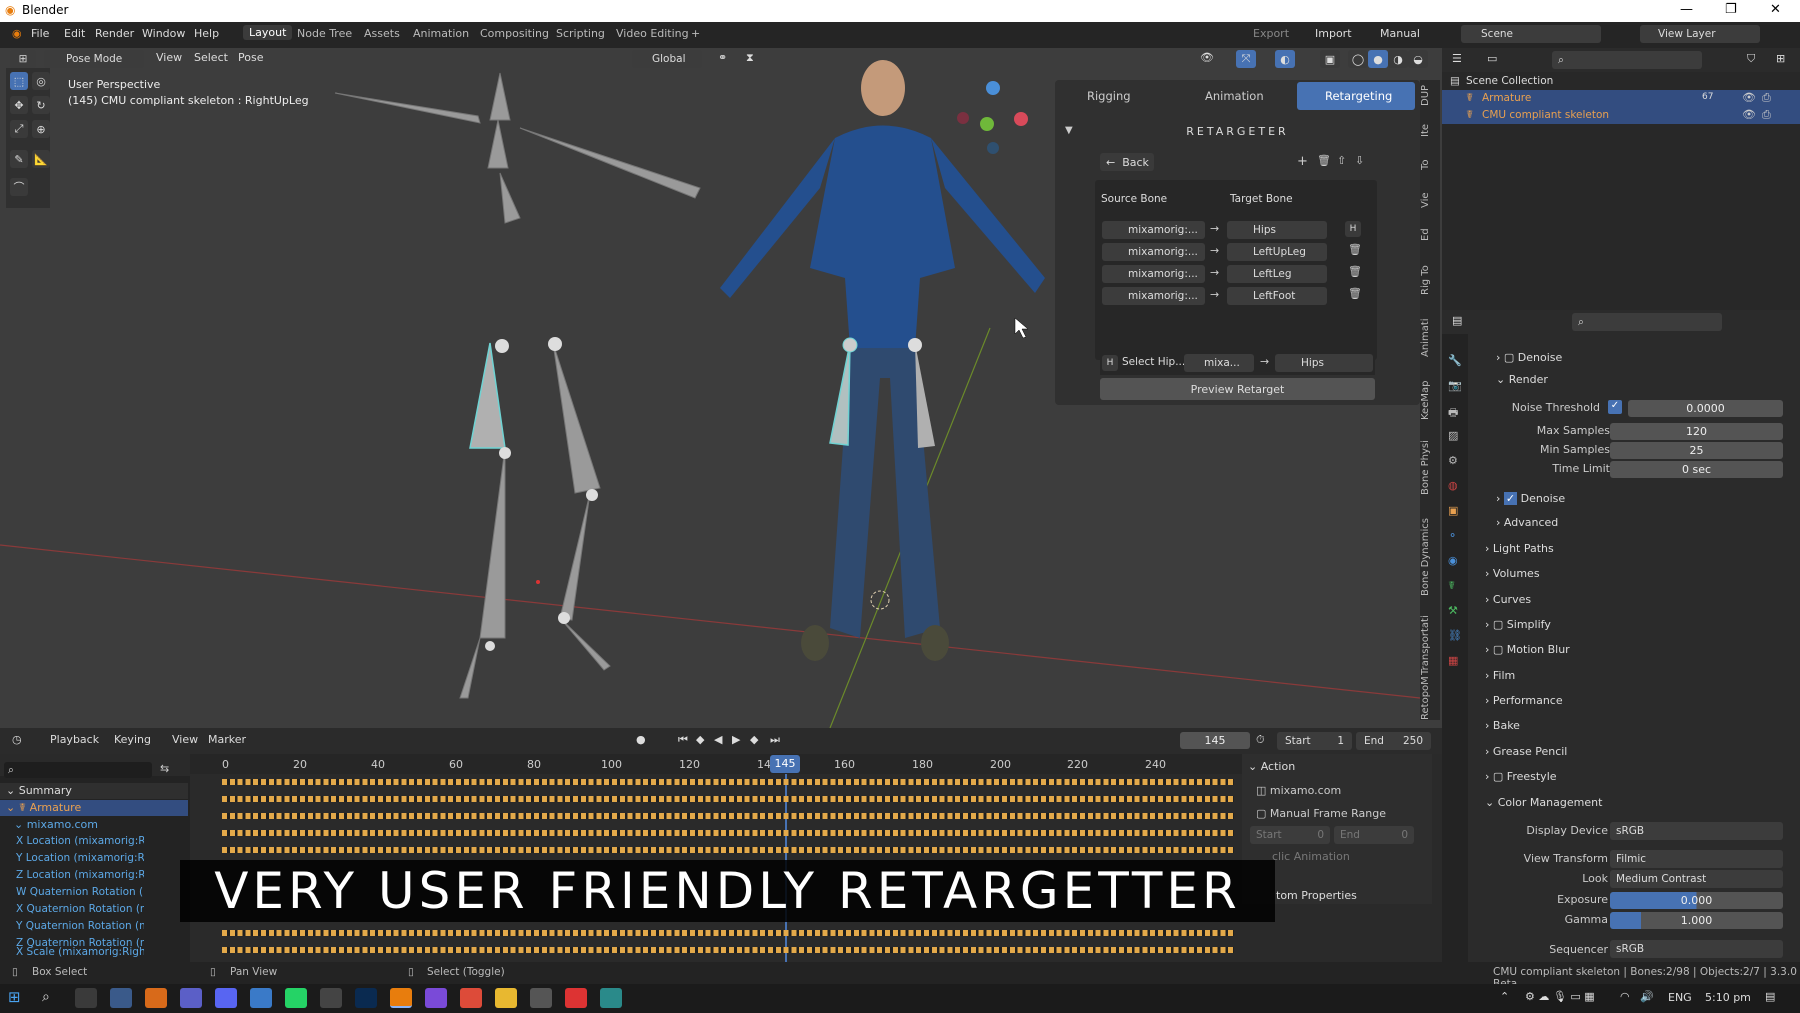  What do you see at coordinates (74, 33) in the screenshot?
I see `menu-edit: Edit` at bounding box center [74, 33].